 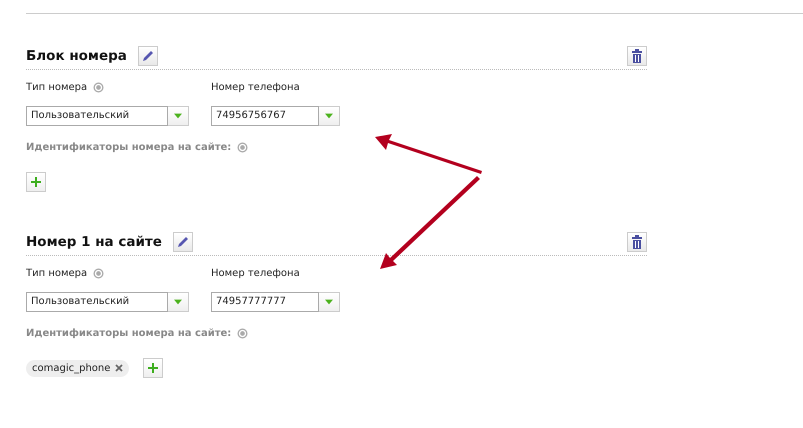 What do you see at coordinates (265, 302) in the screenshot?
I see `phone-field: 74957777777` at bounding box center [265, 302].